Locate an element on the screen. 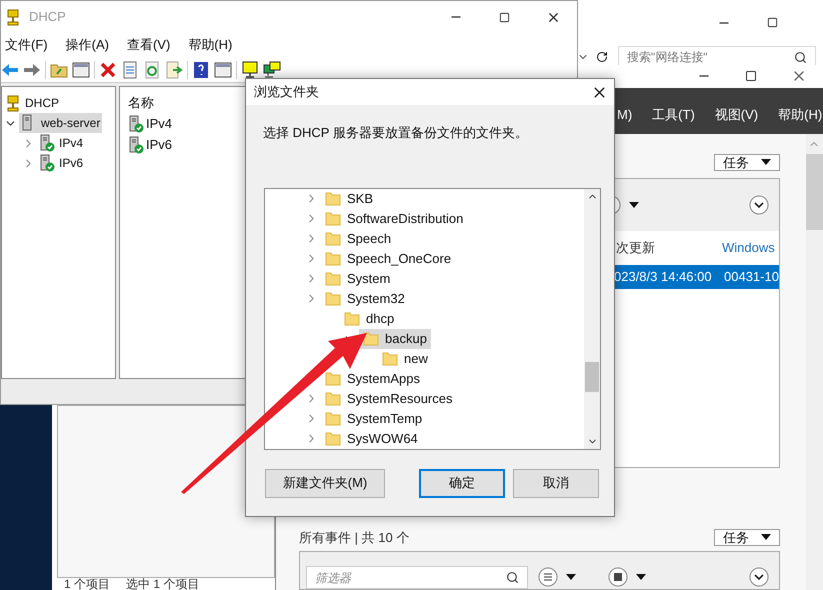  list-item: IPv6 is located at coordinates (188, 144).